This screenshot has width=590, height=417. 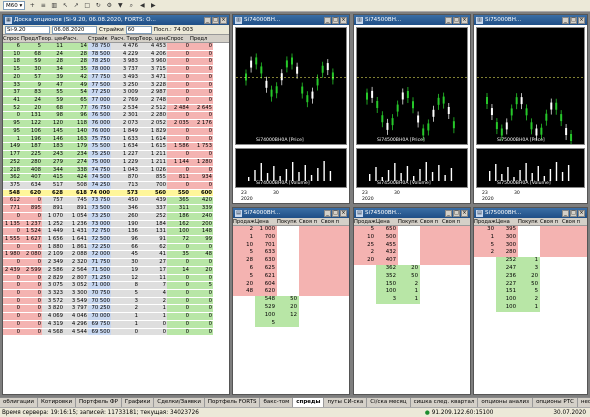 What do you see at coordinates (87, 6) in the screenshot?
I see `window-icon: □` at bounding box center [87, 6].